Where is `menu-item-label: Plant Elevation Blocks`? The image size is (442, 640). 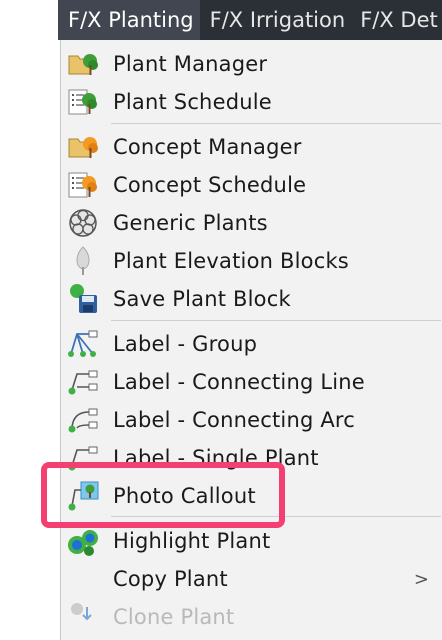
menu-item-label: Plant Elevation Blocks is located at coordinates (231, 261).